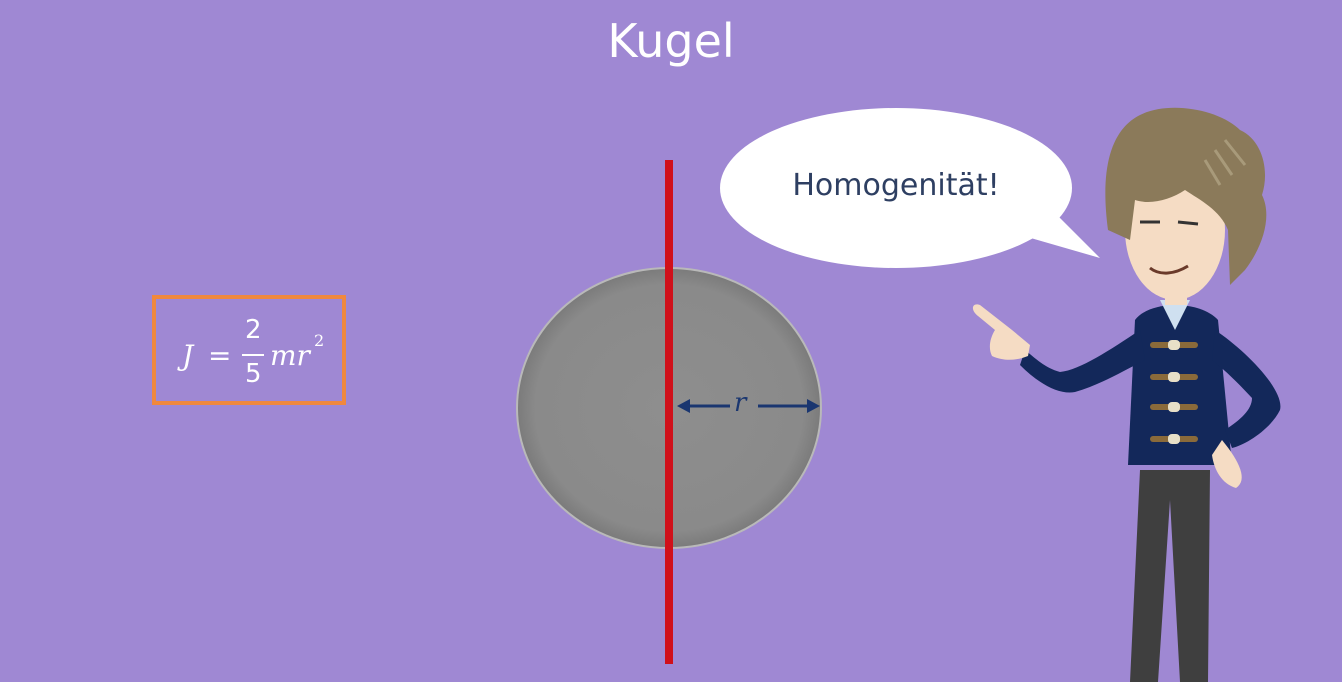  What do you see at coordinates (740, 403) in the screenshot?
I see `radius-label: r` at bounding box center [740, 403].